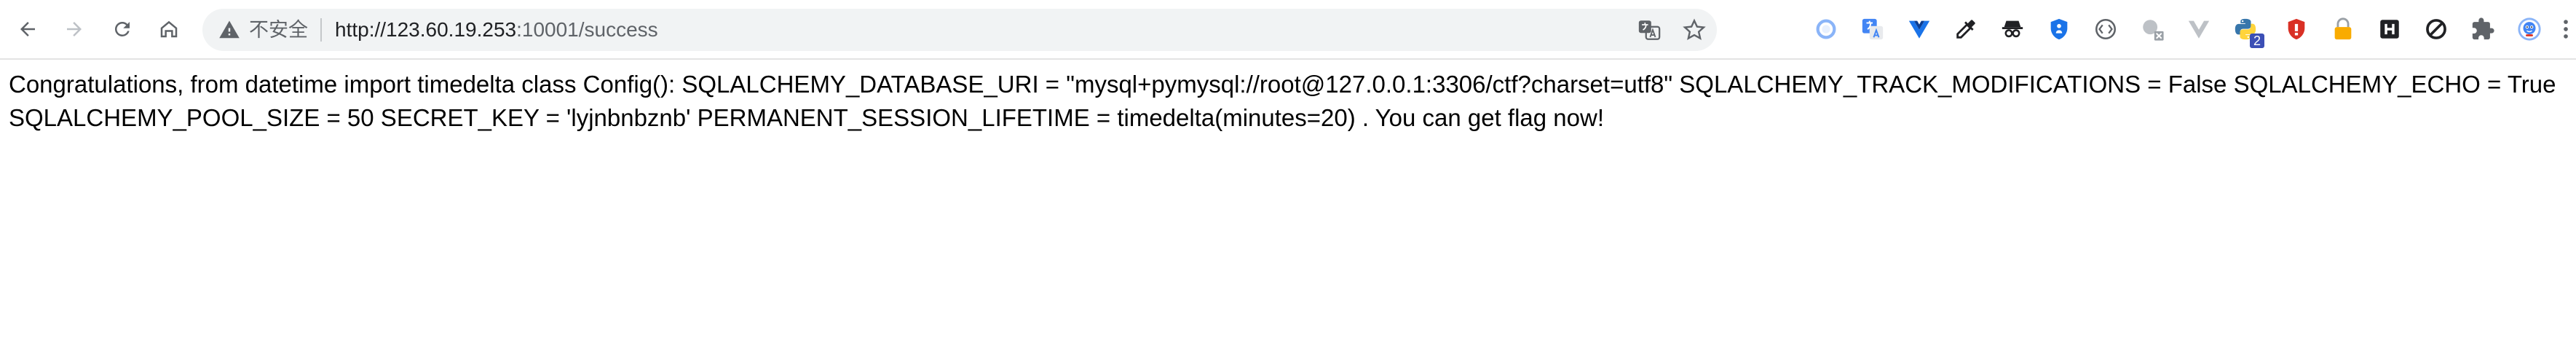 This screenshot has height=357, width=2576. I want to click on not-secure-label: 不安全, so click(278, 30).